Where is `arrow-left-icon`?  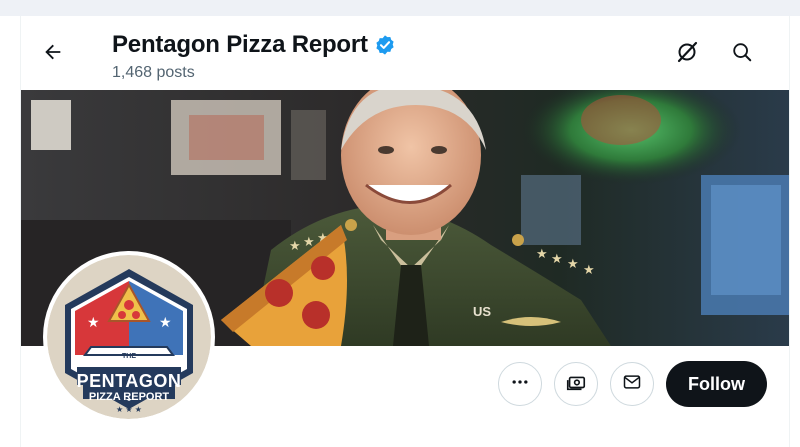 arrow-left-icon is located at coordinates (53, 54).